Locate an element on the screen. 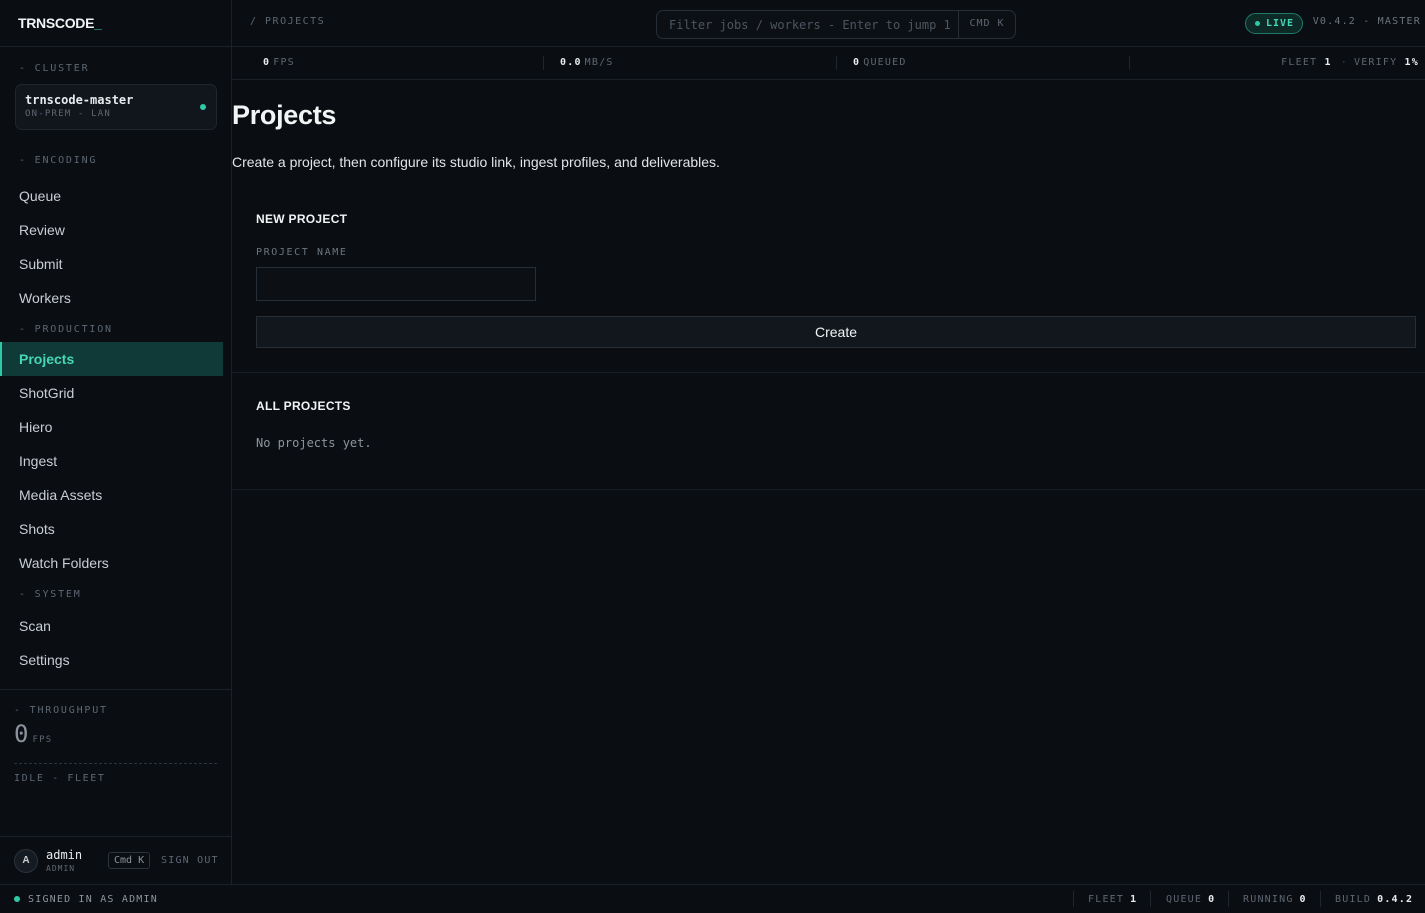 The height and width of the screenshot is (913, 1425). app-logo: TRNSCODE_ is located at coordinates (115, 23).